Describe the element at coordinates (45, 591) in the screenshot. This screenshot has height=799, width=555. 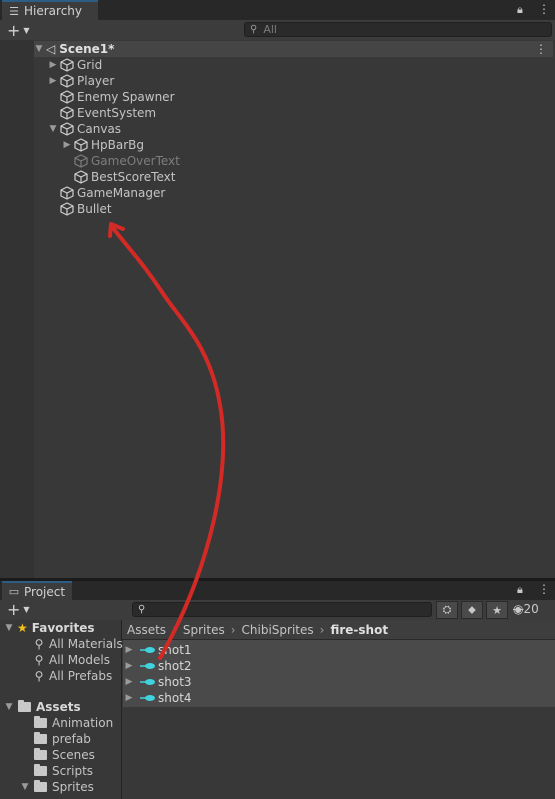
I see `project-tab-label: Project` at that location.